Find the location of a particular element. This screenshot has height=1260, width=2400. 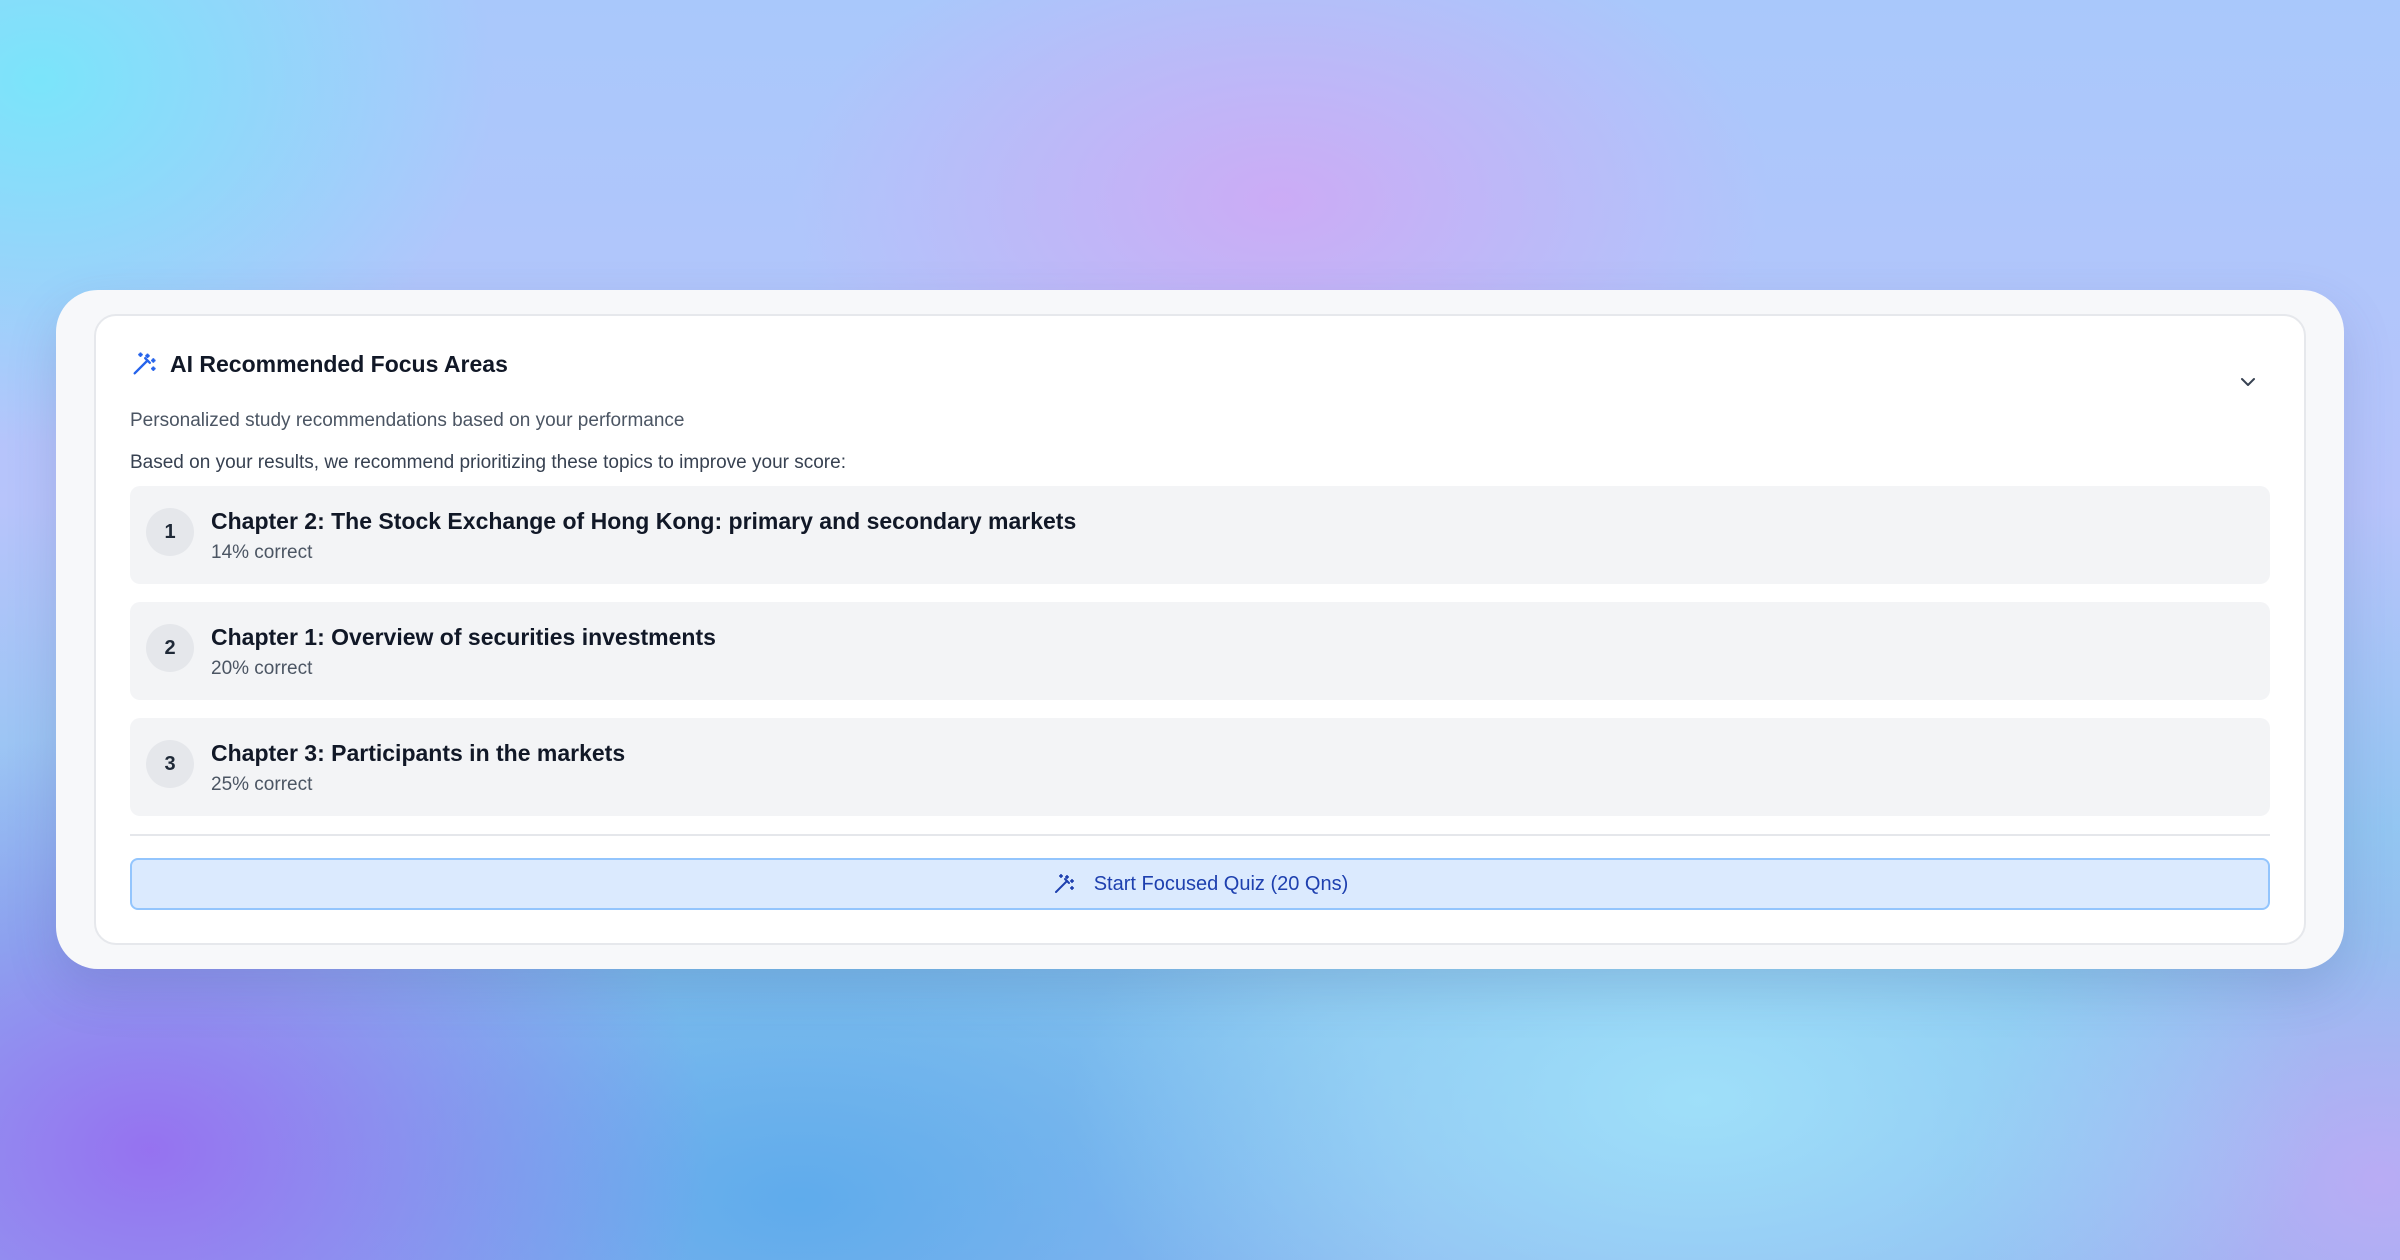

topic-score: 14% correct is located at coordinates (262, 552).